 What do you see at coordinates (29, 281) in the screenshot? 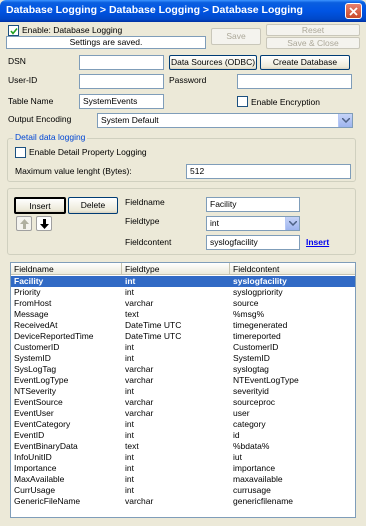
I see `cell-fieldname: Facility` at bounding box center [29, 281].